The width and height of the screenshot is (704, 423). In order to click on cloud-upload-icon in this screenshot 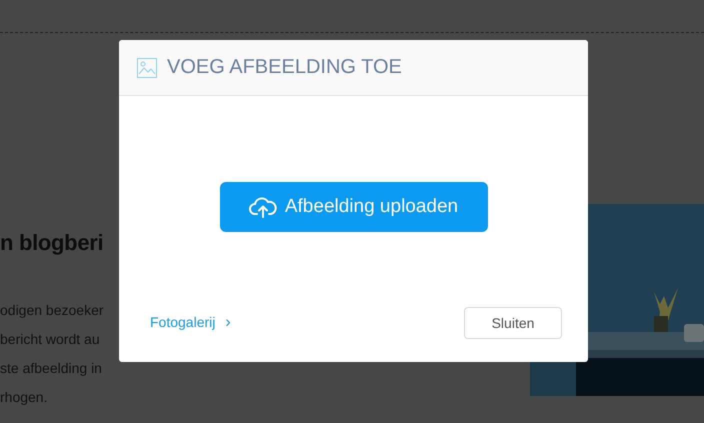, I will do `click(262, 207)`.